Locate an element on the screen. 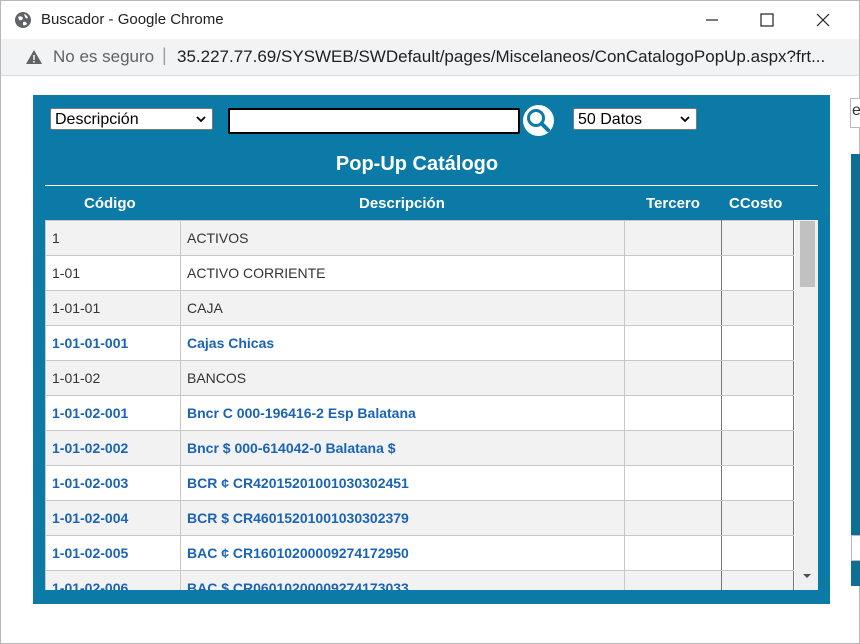 This screenshot has width=860, height=644. cell-code: 1-01-02-004 is located at coordinates (113, 518).